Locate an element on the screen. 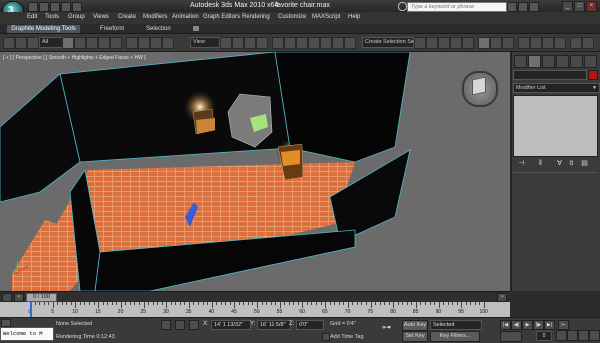  modifier-stack is located at coordinates (555, 126).